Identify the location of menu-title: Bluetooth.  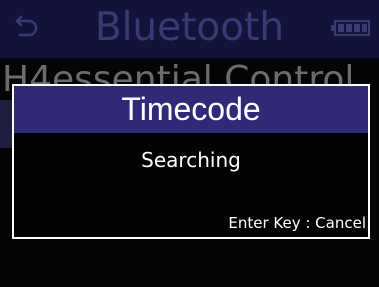
(189, 27).